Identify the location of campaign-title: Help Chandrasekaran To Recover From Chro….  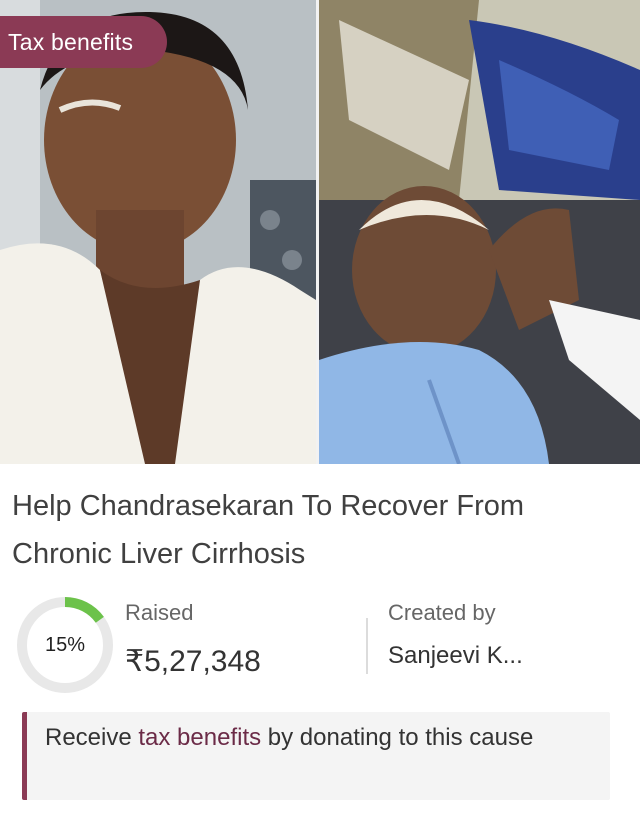
(312, 530).